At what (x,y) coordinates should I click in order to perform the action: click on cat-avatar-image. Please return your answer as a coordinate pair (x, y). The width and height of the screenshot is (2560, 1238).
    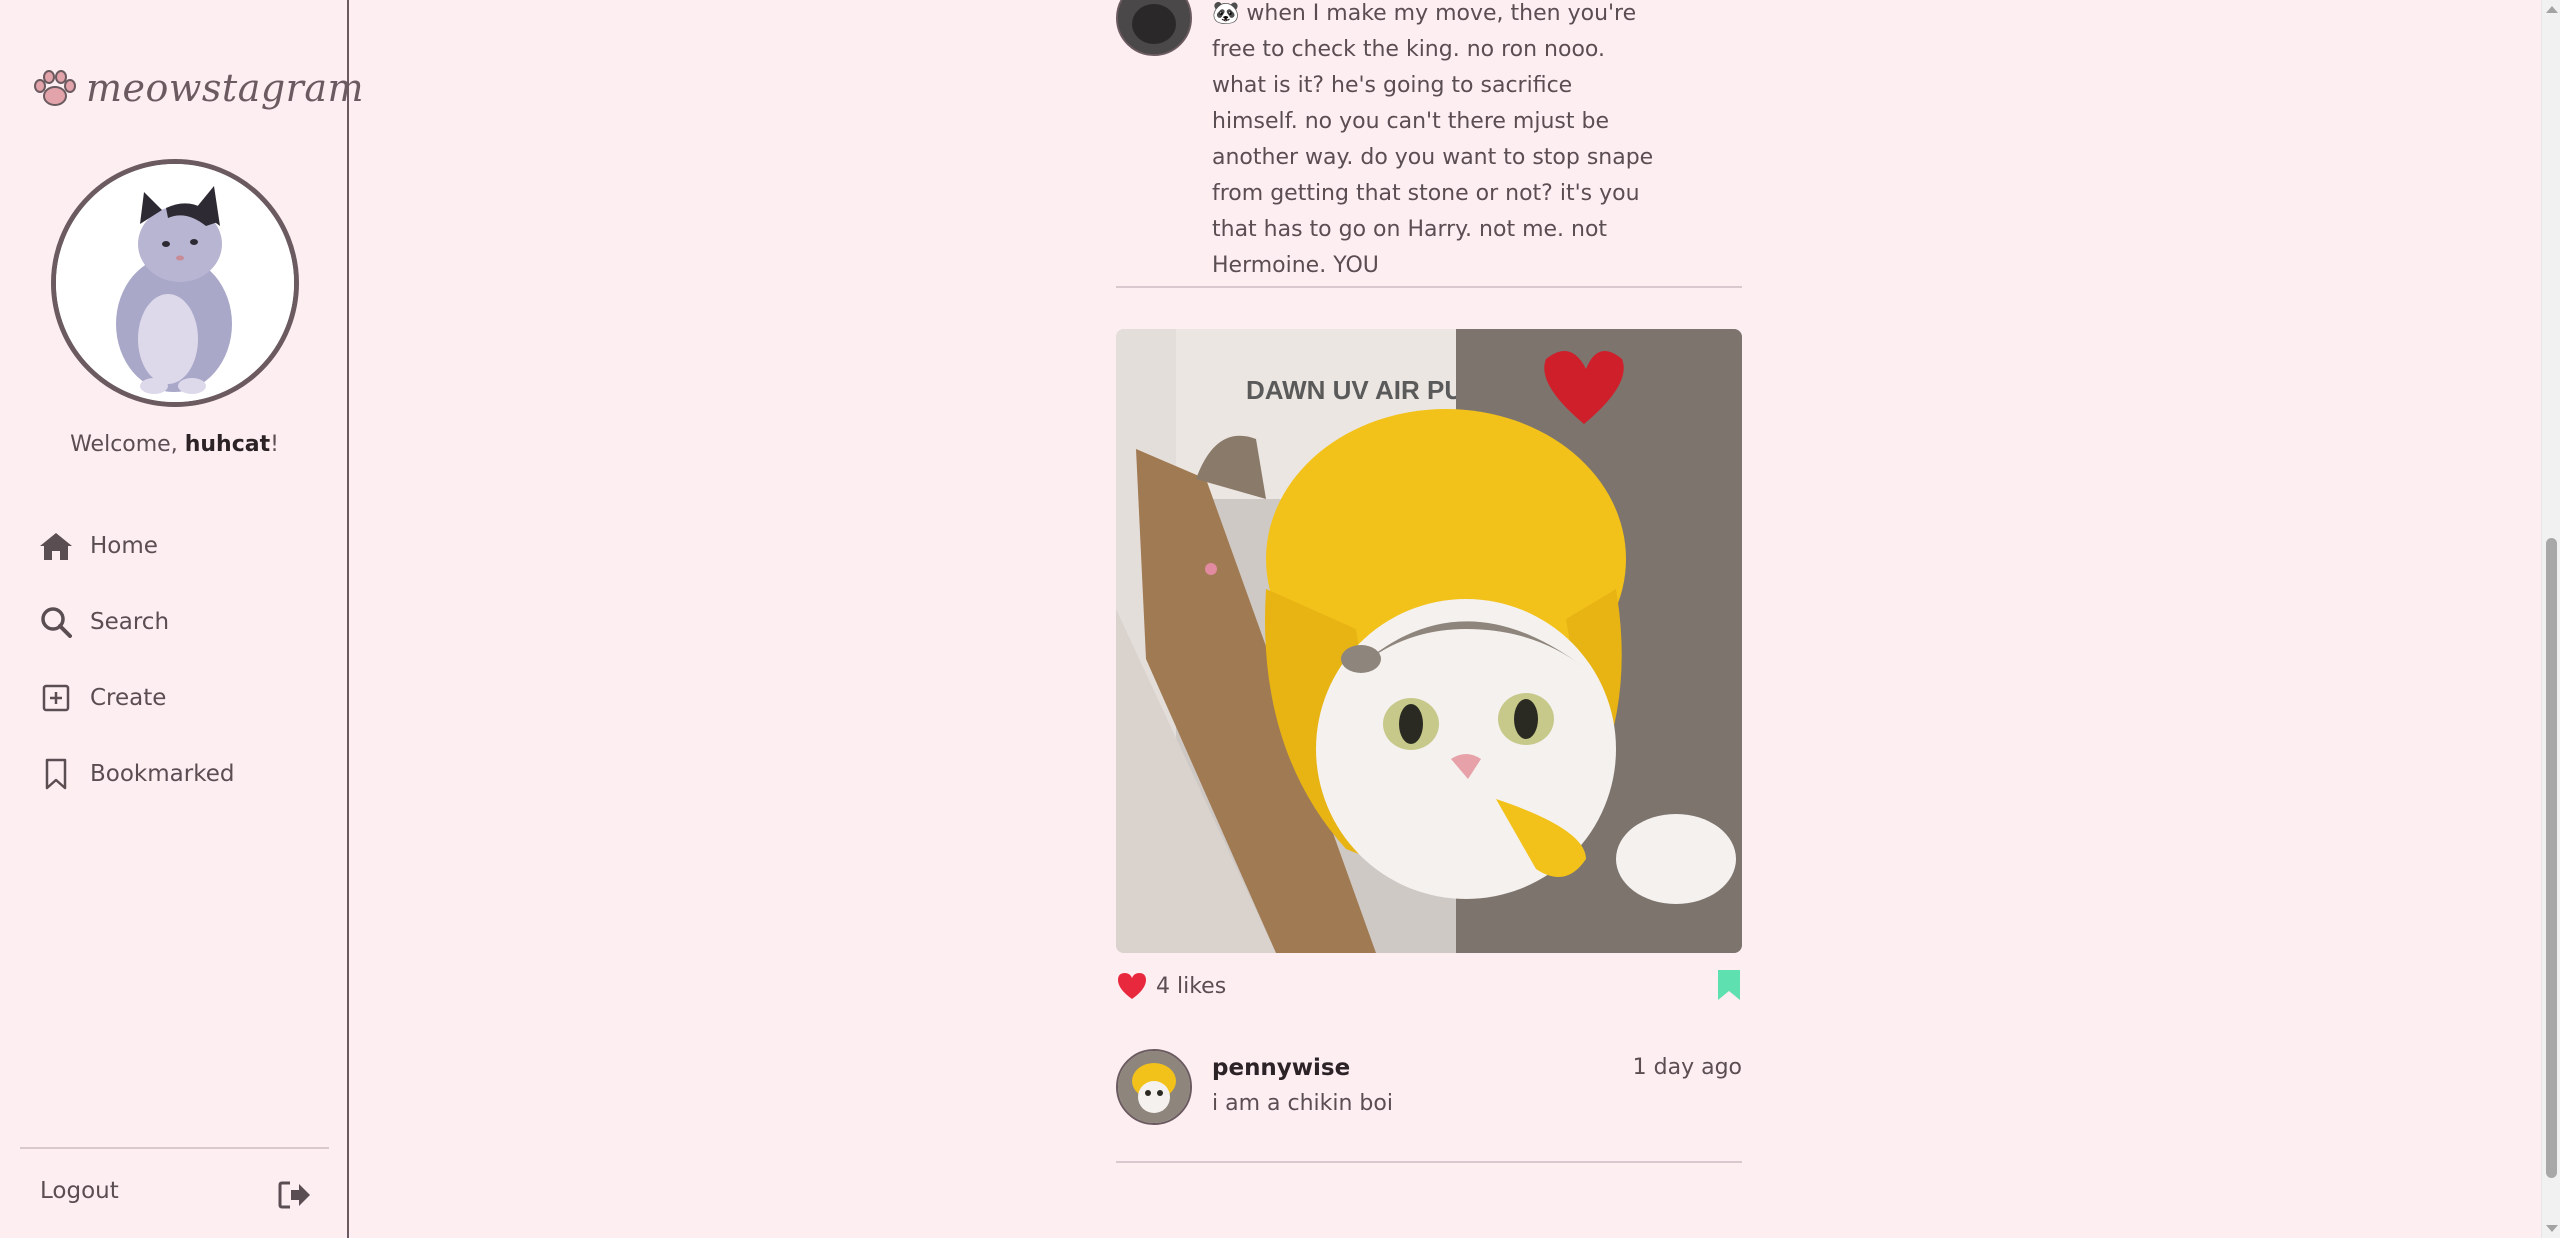
    Looking at the image, I should click on (175, 283).